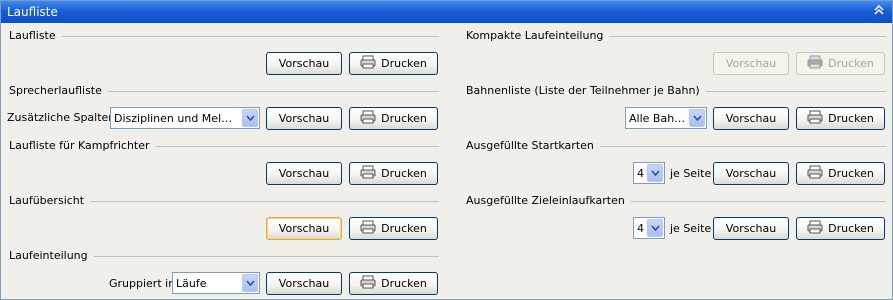  What do you see at coordinates (63, 117) in the screenshot?
I see `extra-columns-label: Zusätzliche Spalten:` at bounding box center [63, 117].